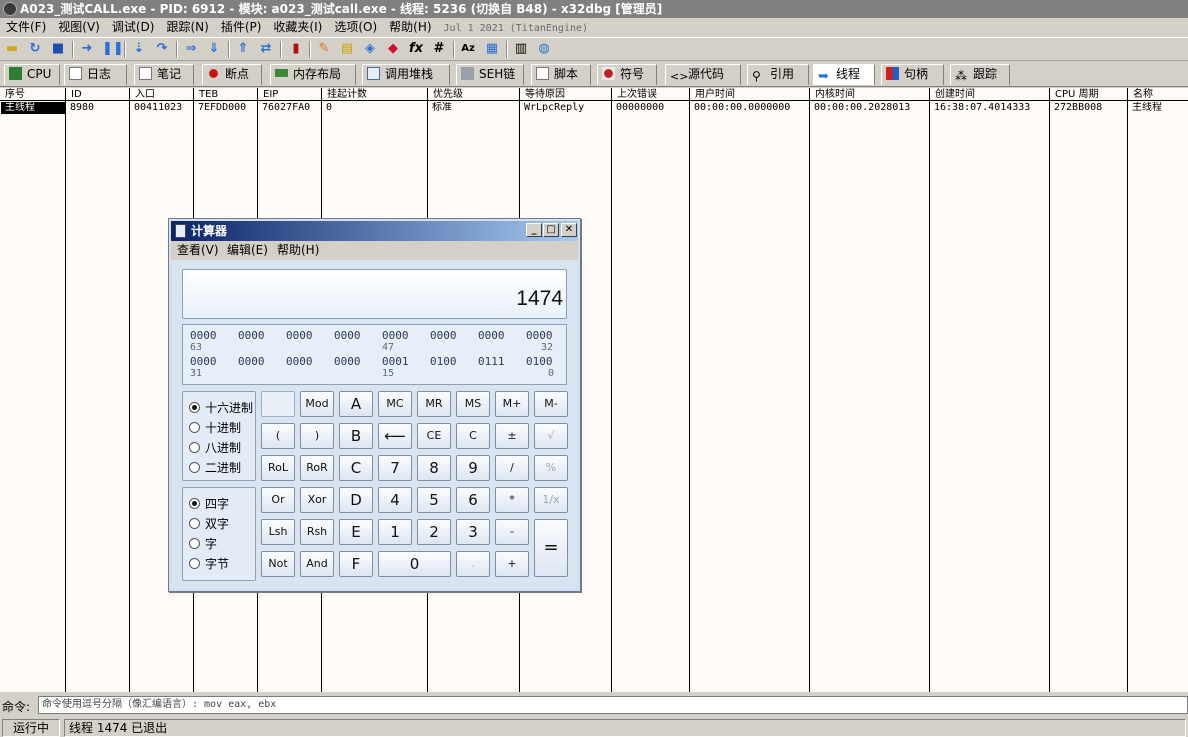 This screenshot has width=1188, height=737. Describe the element at coordinates (569, 230) in the screenshot. I see `close-button: ✕` at that location.